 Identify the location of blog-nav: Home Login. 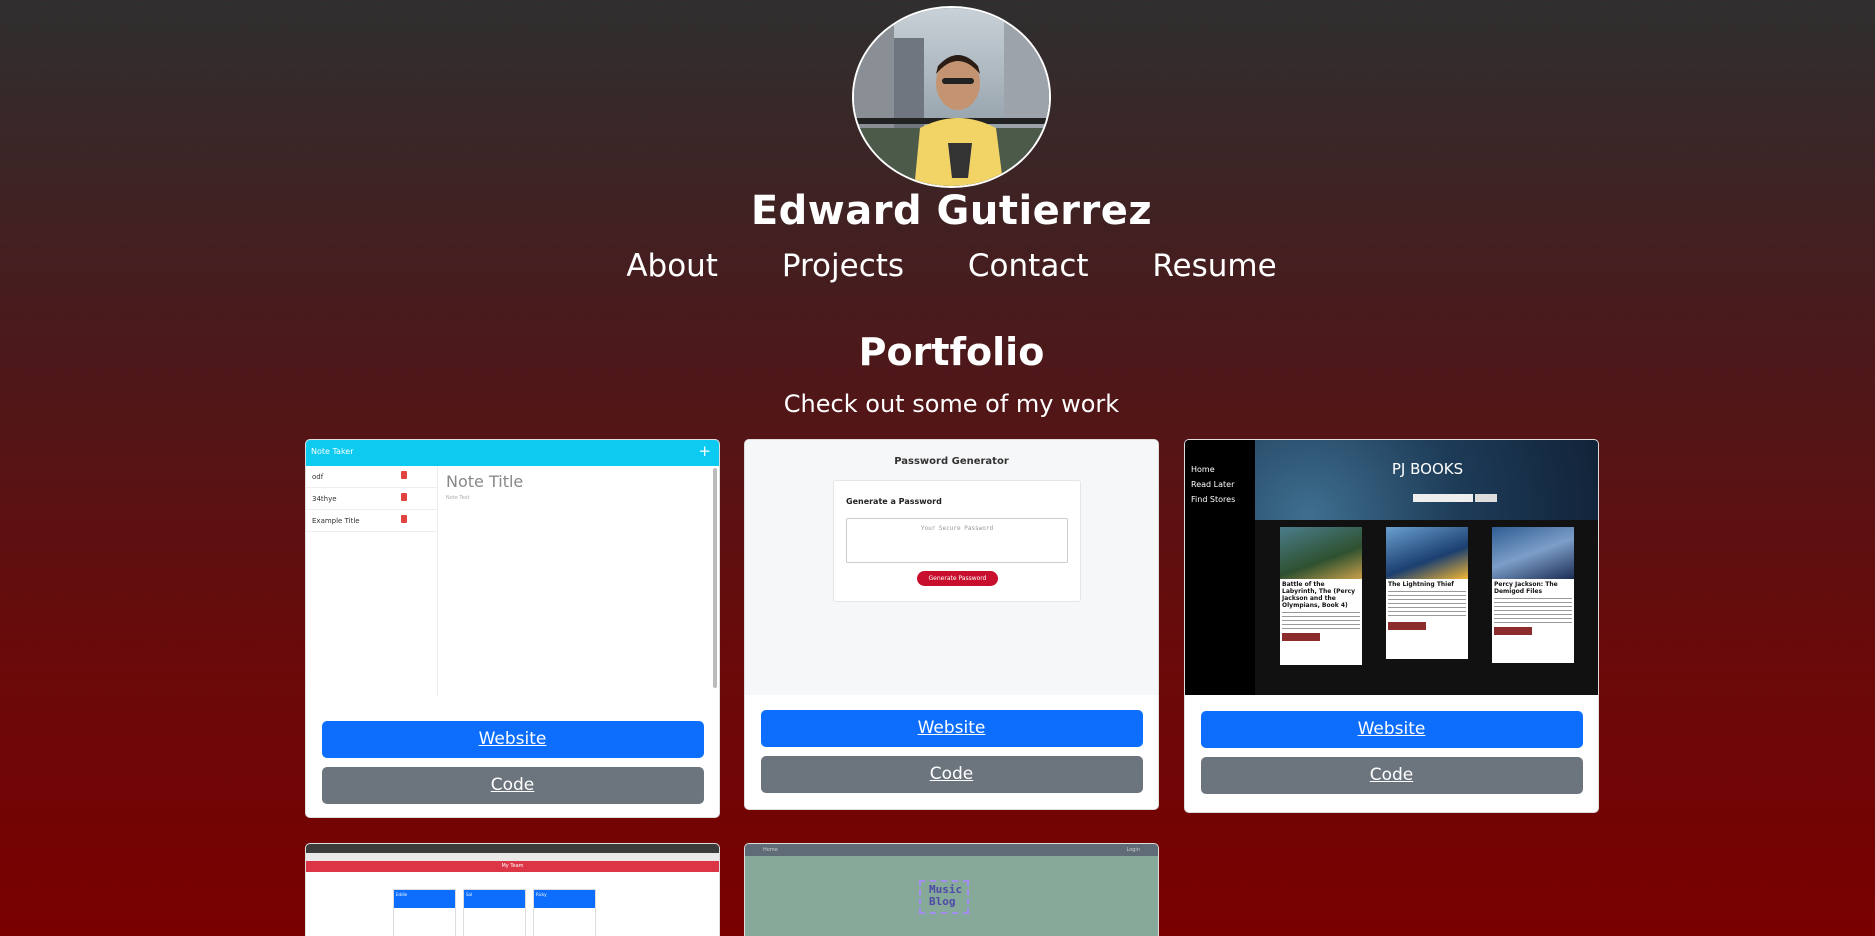
(951, 850).